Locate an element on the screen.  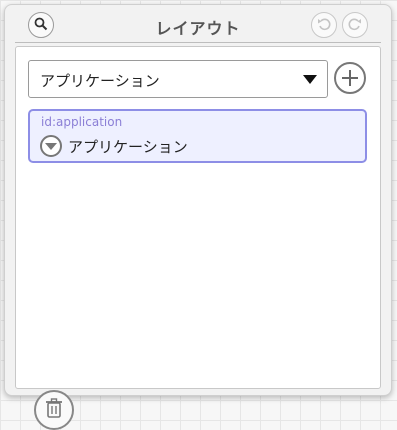
redo-icon is located at coordinates (355, 25).